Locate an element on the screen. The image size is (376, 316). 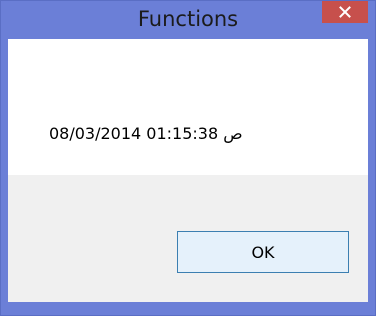
close-button is located at coordinates (345, 12).